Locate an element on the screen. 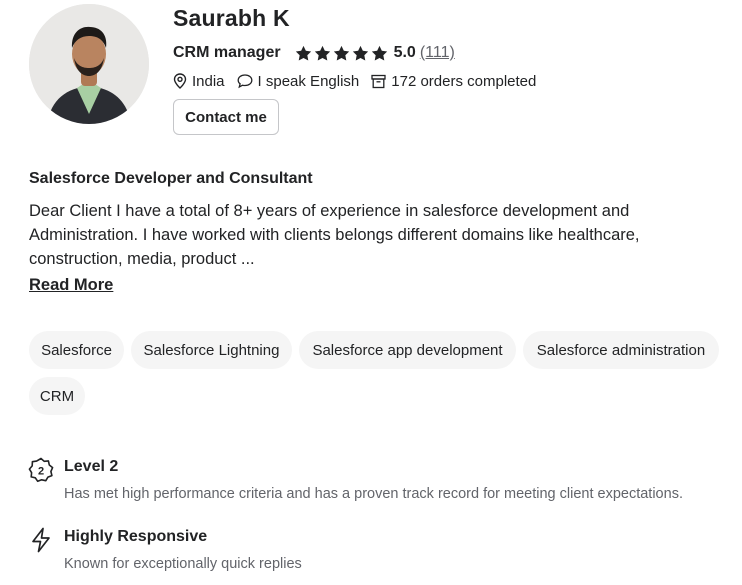 The width and height of the screenshot is (742, 585). read-more-link: Read More is located at coordinates (71, 285).